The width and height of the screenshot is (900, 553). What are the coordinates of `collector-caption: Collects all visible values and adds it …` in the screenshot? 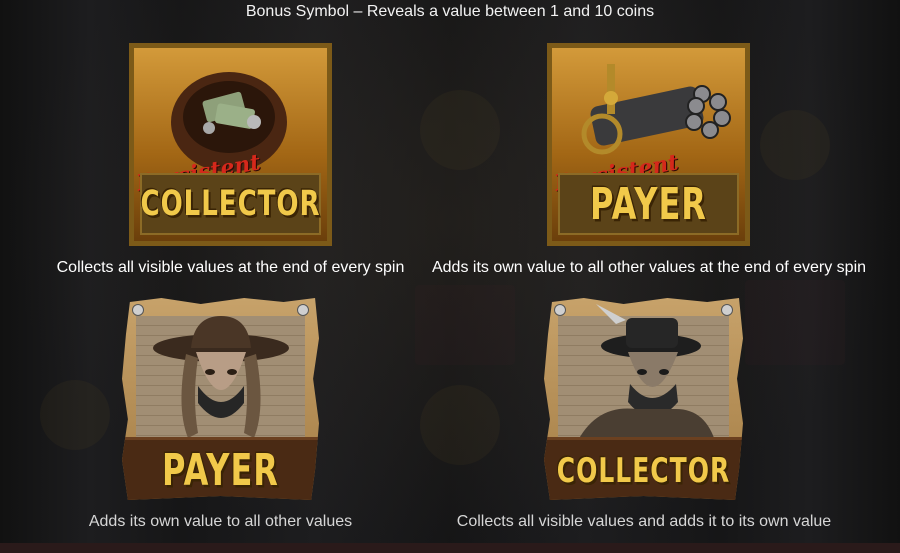 It's located at (644, 521).